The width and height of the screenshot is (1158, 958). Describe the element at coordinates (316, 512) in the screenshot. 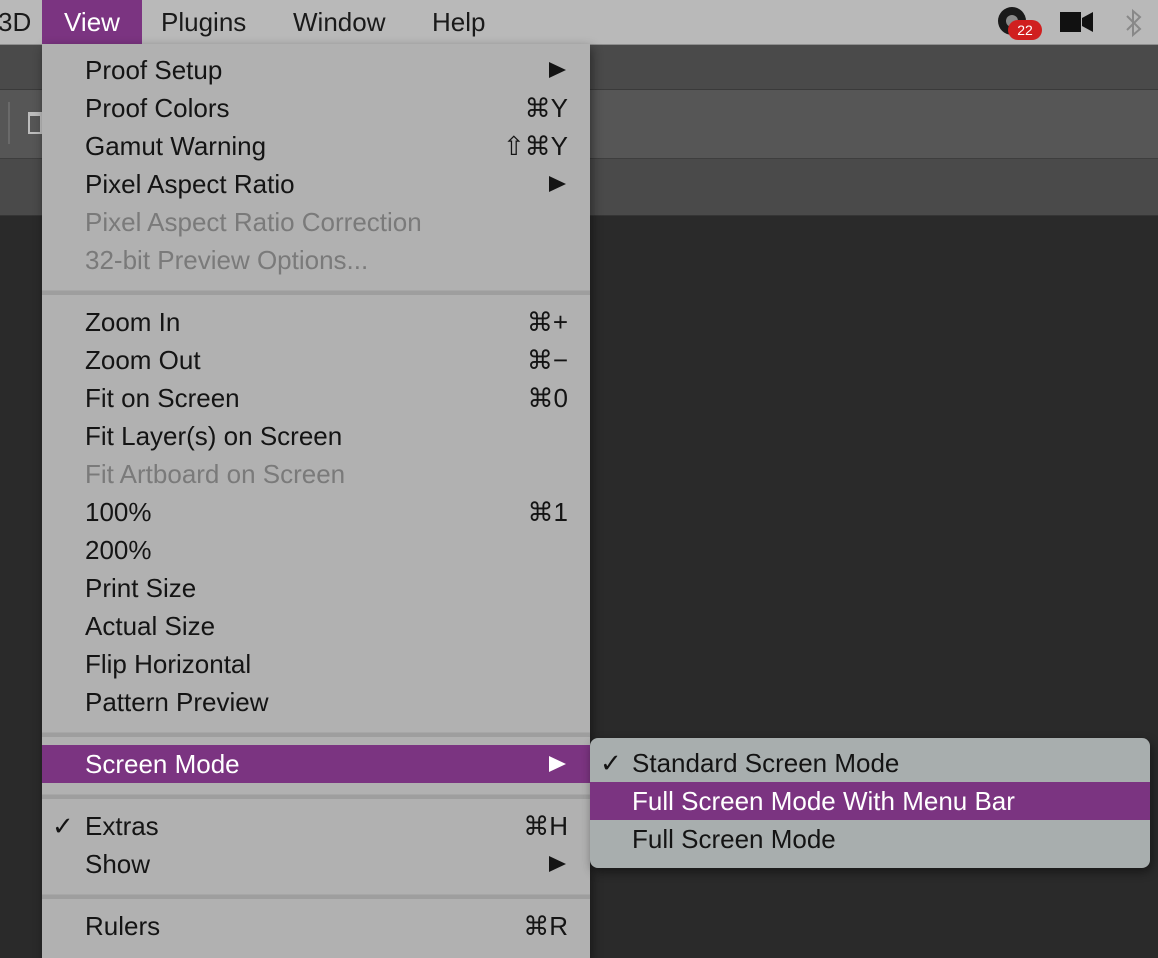

I see `menu-item-100-percent: 100% ⌘1` at that location.